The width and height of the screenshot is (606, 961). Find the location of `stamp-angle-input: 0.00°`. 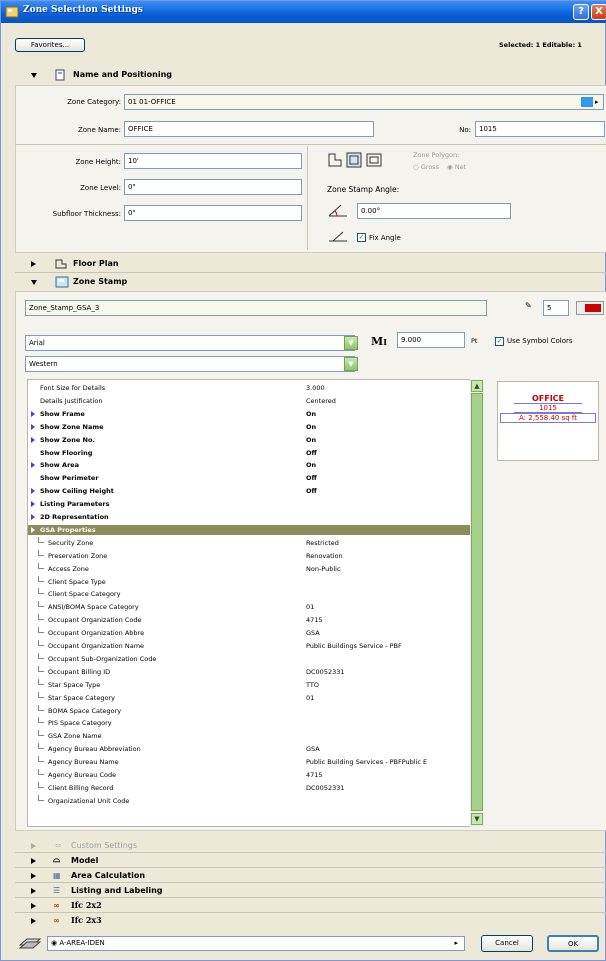

stamp-angle-input: 0.00° is located at coordinates (434, 211).